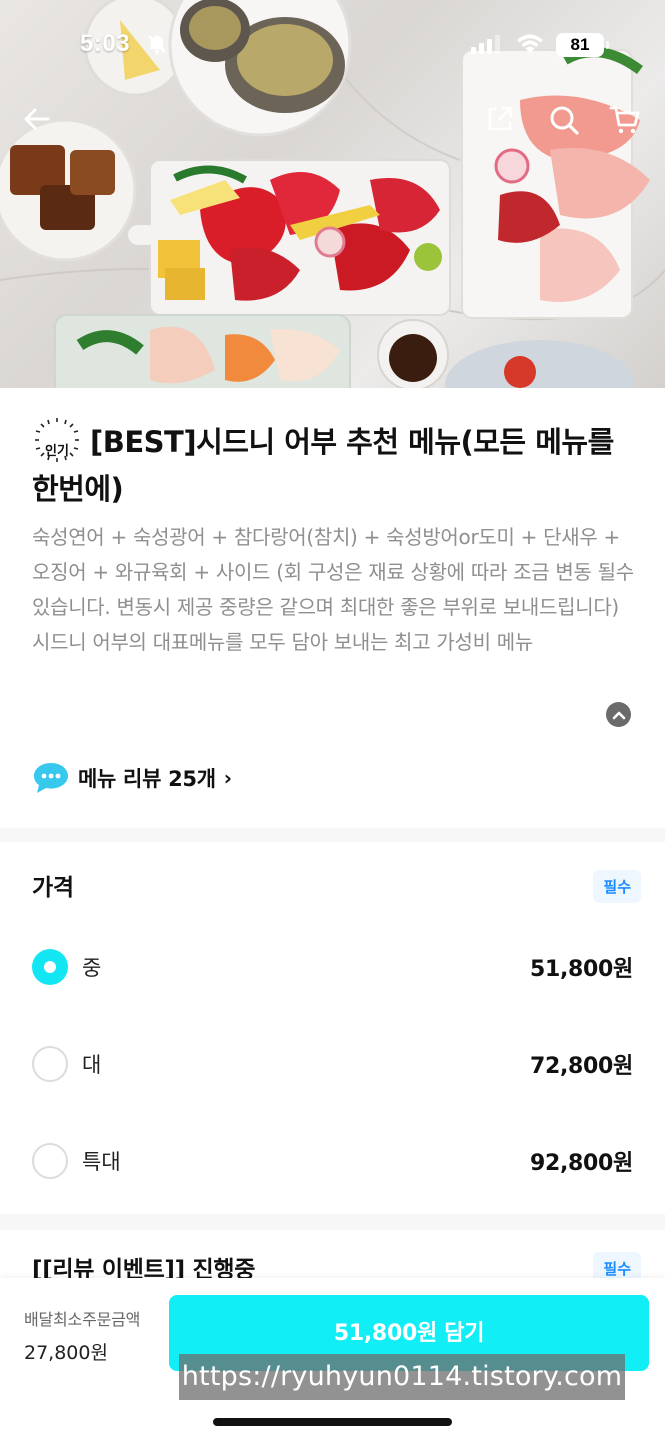 Image resolution: width=665 pixels, height=1440 pixels. What do you see at coordinates (626, 121) in the screenshot?
I see `cart-icon` at bounding box center [626, 121].